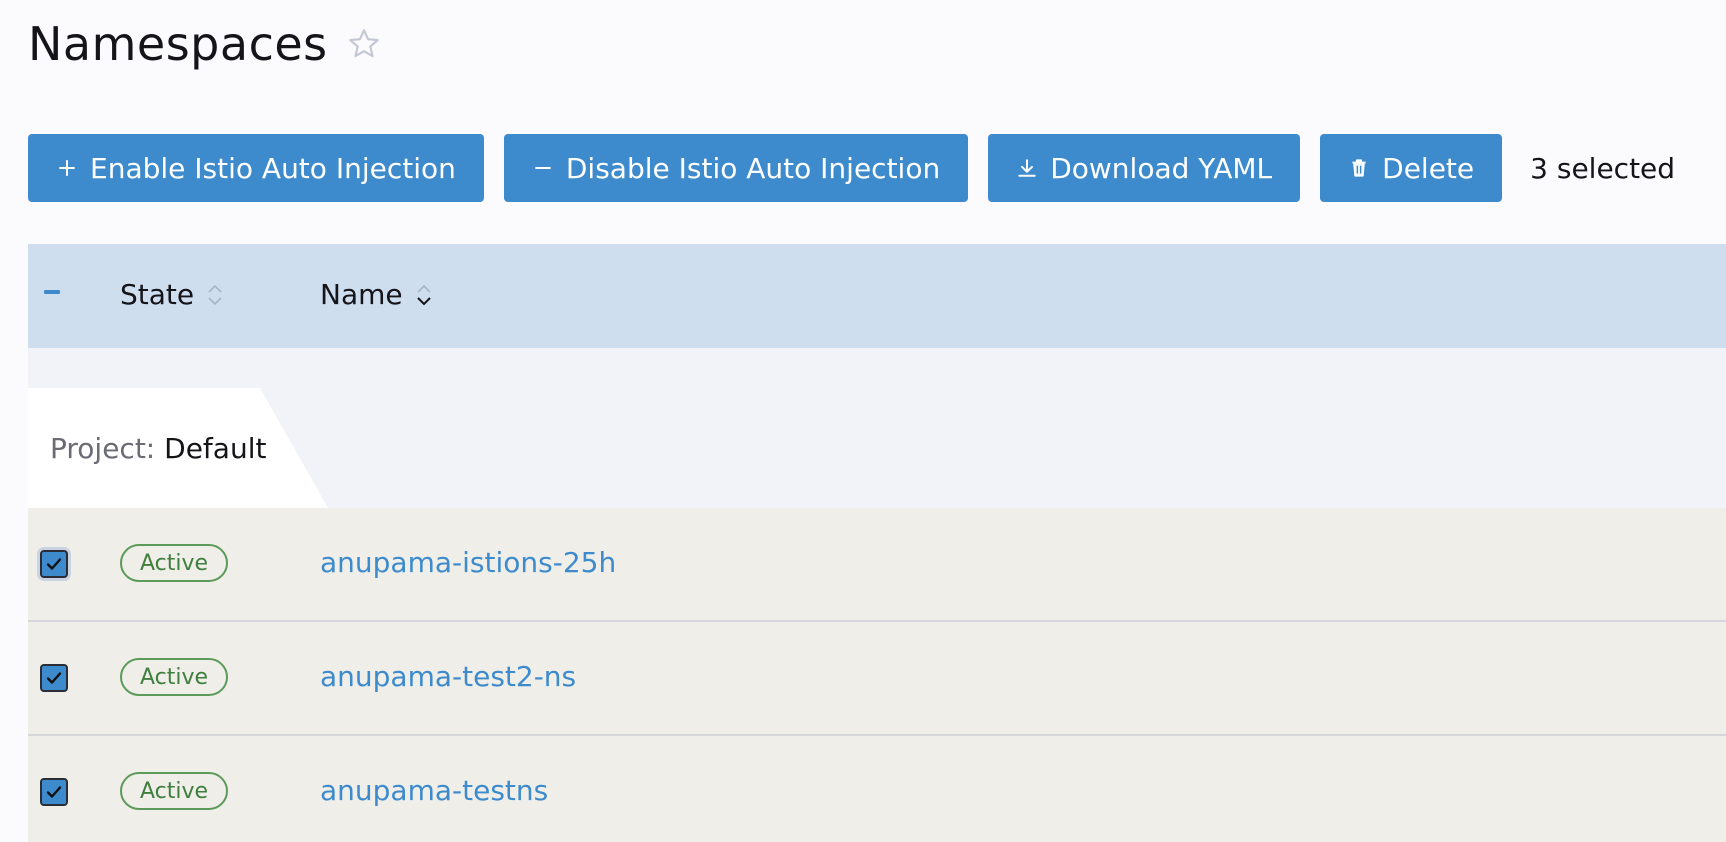  What do you see at coordinates (877, 789) in the screenshot?
I see `table-row: Active anupama-testns` at bounding box center [877, 789].